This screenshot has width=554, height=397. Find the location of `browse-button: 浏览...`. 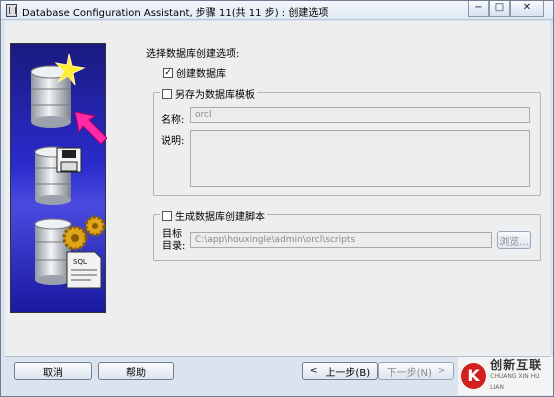

browse-button: 浏览... is located at coordinates (514, 240).